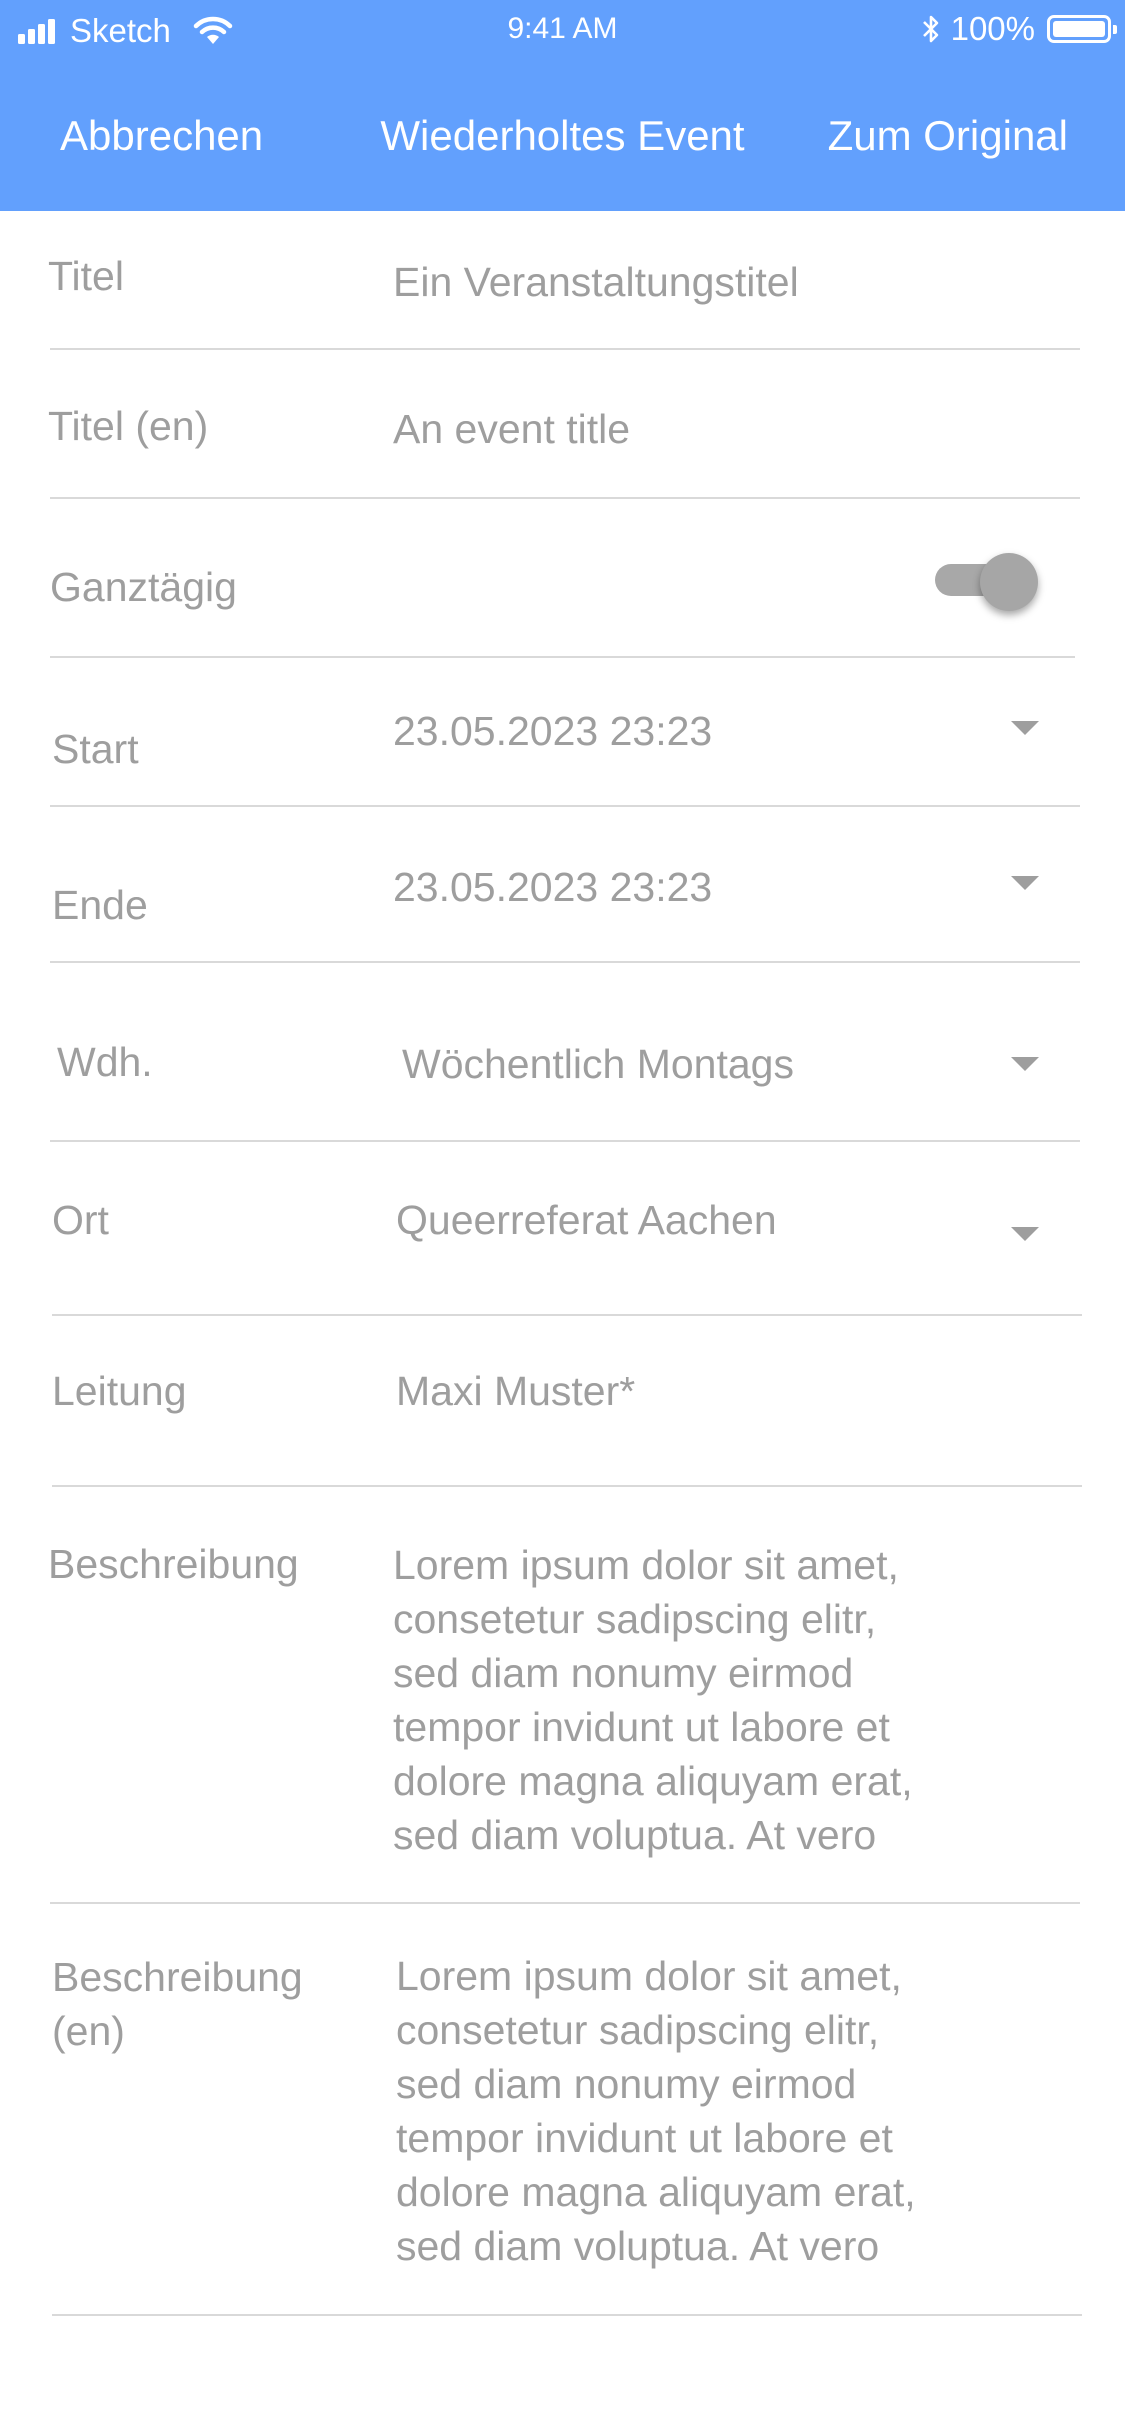 Image resolution: width=1125 pixels, height=2436 pixels. What do you see at coordinates (105, 1062) in the screenshot?
I see `repeat-label: Wdh.` at bounding box center [105, 1062].